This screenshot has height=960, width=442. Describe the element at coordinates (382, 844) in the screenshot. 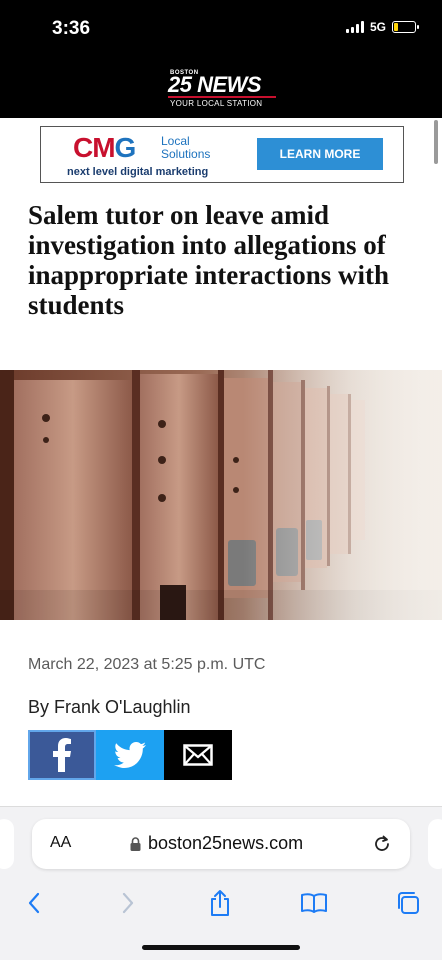

I see `reload-icon` at that location.